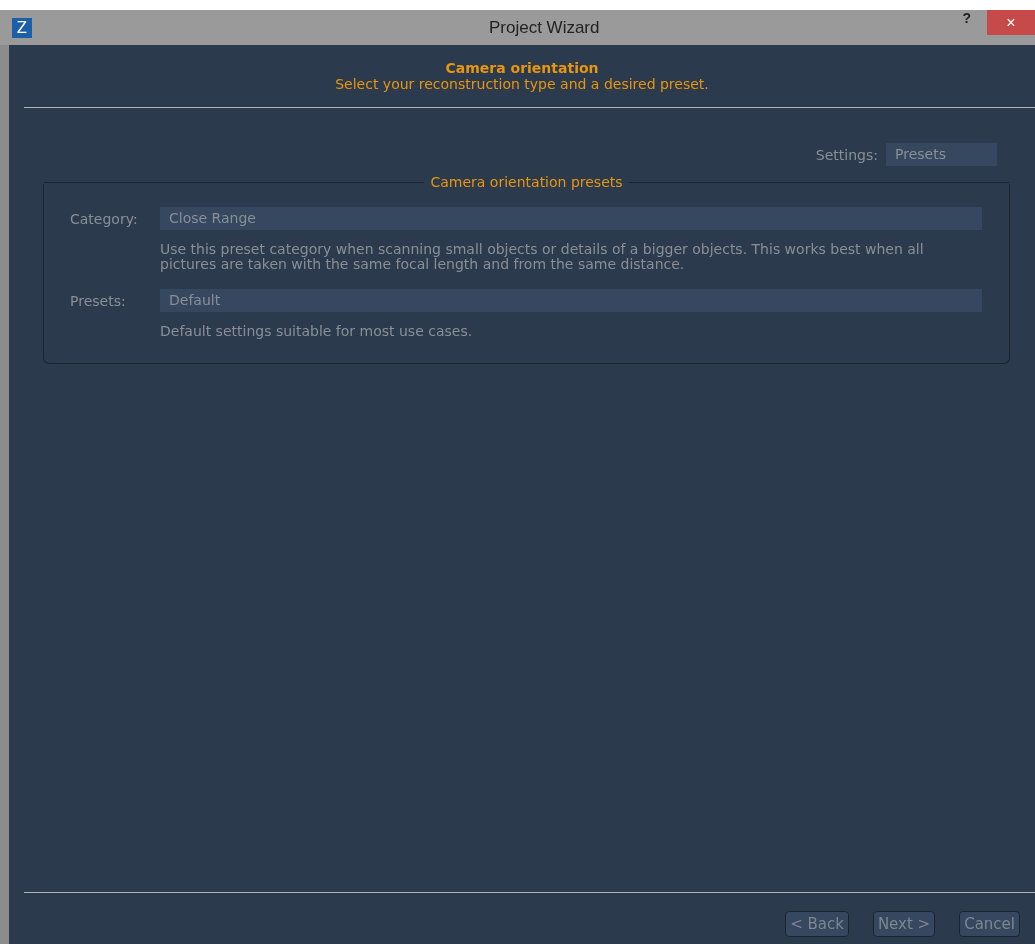  I want to click on help-button: ?, so click(966, 18).